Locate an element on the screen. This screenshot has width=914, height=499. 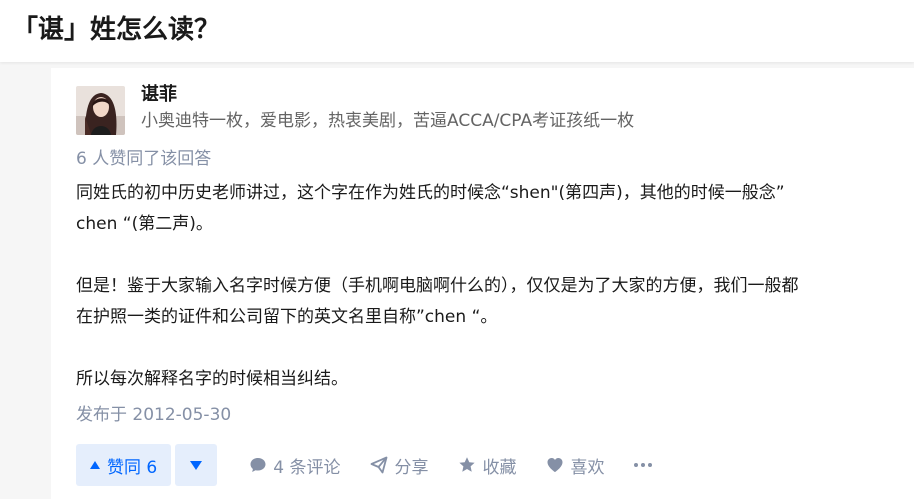
vote-up-label: 赞同 6 is located at coordinates (132, 467).